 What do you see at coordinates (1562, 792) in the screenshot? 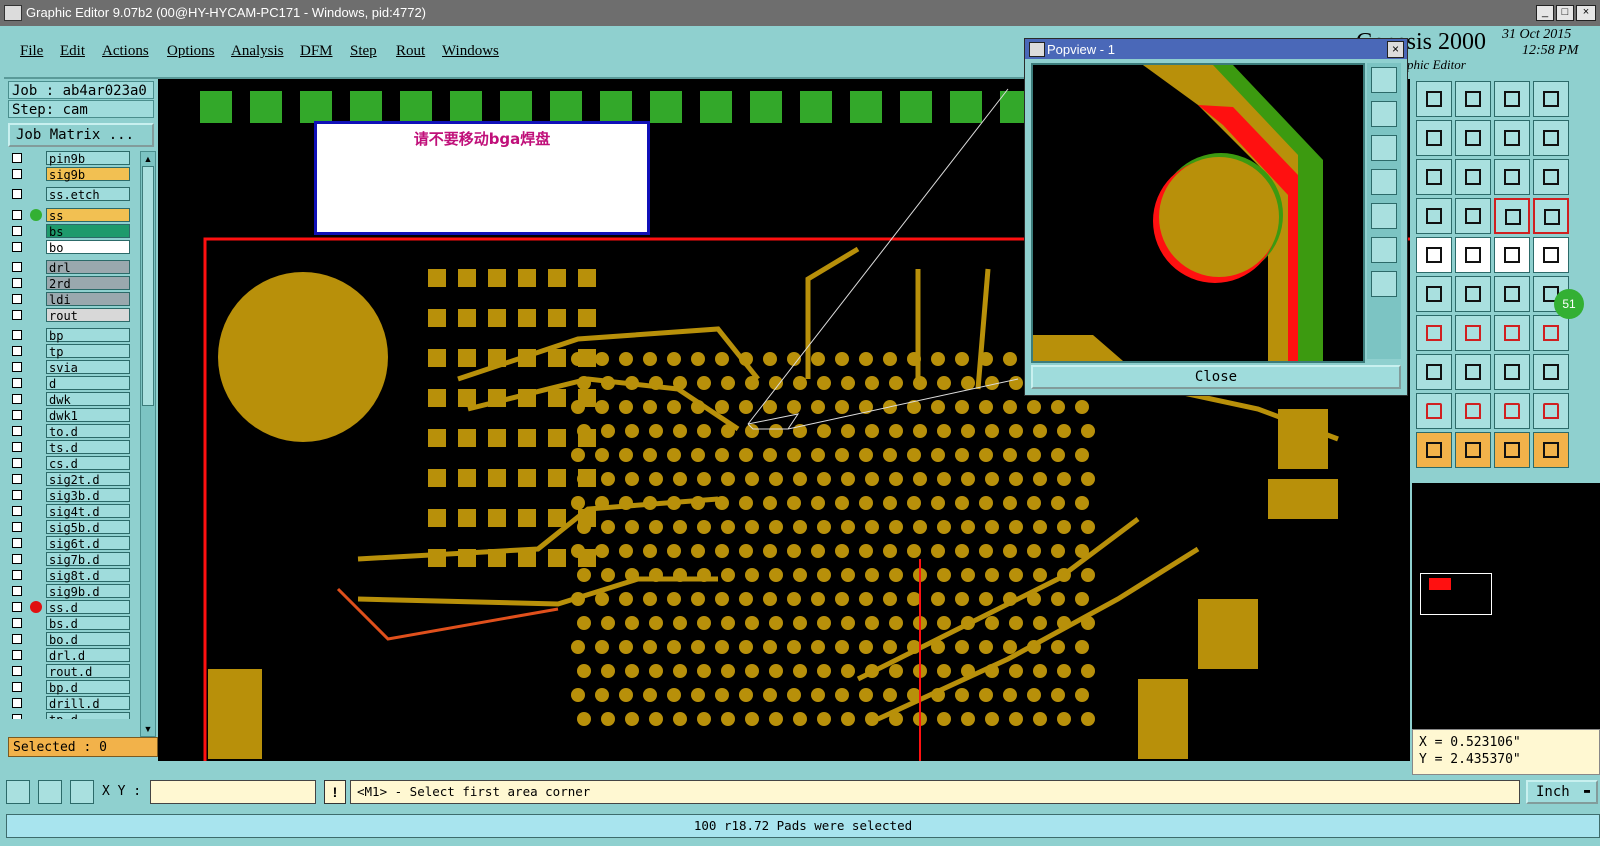
I see `unit-select: Inch ▬` at bounding box center [1562, 792].